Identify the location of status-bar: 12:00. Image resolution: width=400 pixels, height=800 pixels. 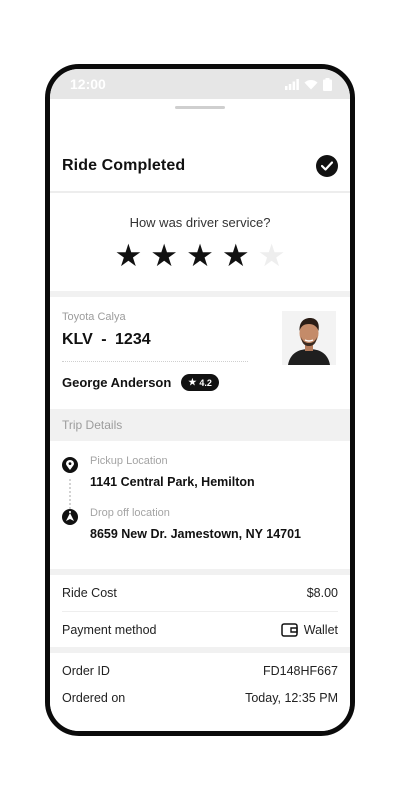
(200, 84).